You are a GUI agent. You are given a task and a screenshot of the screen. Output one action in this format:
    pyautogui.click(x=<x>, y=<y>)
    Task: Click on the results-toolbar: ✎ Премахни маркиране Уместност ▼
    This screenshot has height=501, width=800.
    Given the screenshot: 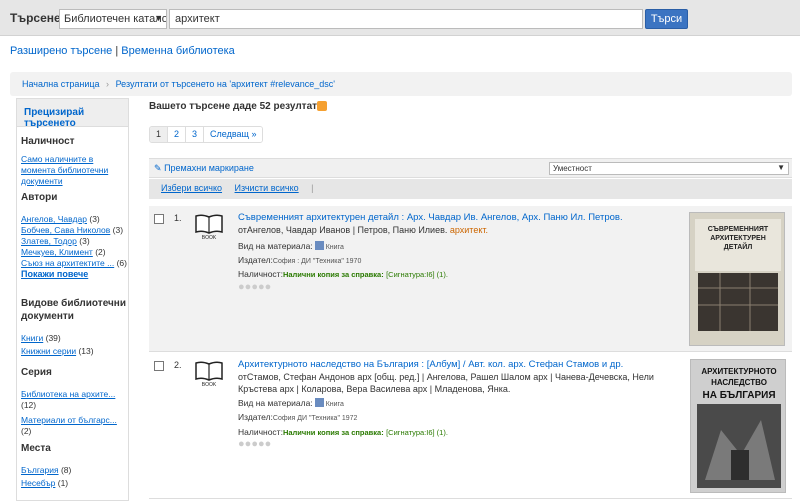 What is the action you would take?
    pyautogui.click(x=470, y=168)
    